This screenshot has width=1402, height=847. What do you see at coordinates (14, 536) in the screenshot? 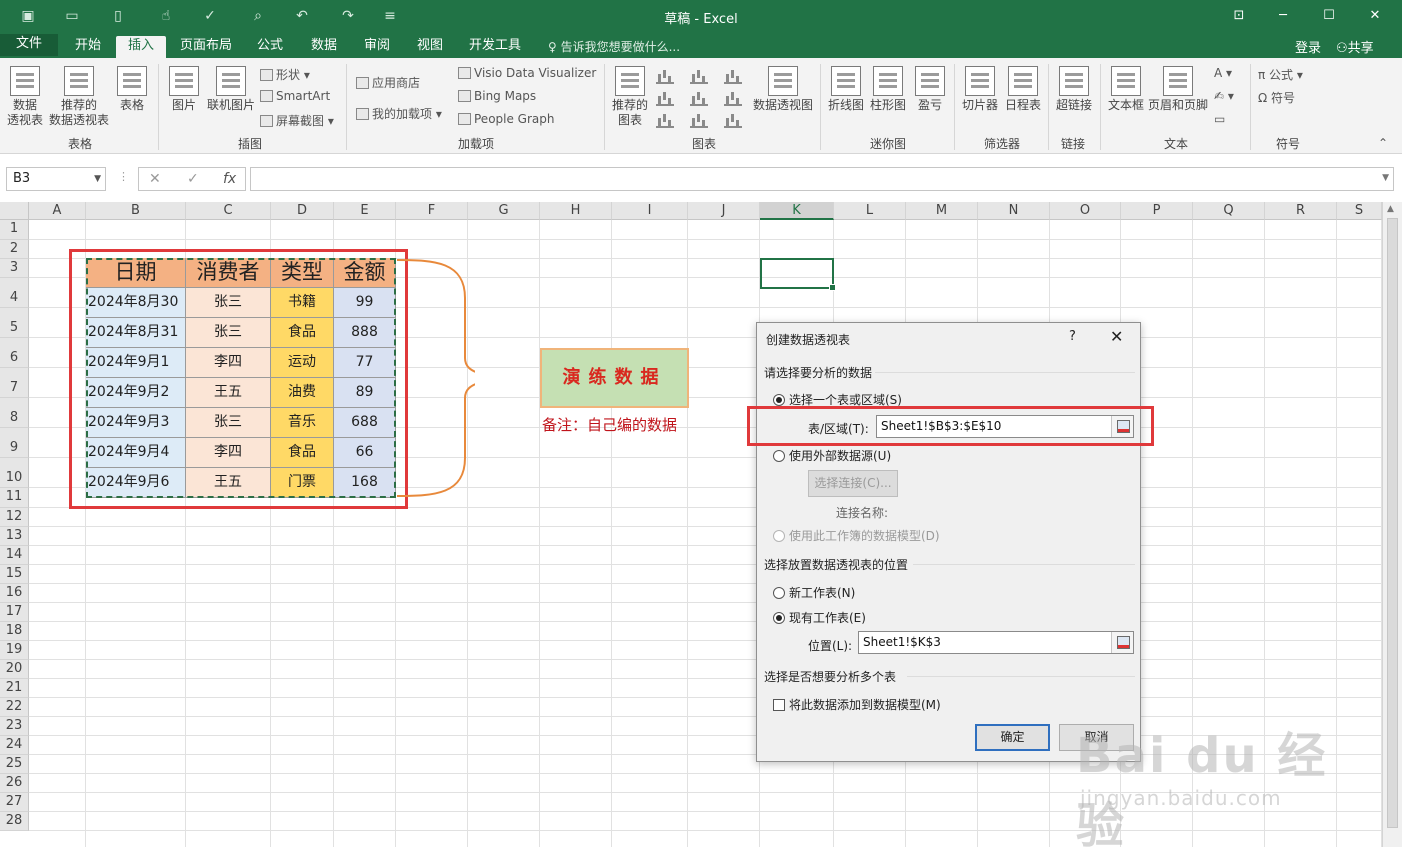
I see `row-header-13: 13` at bounding box center [14, 536].